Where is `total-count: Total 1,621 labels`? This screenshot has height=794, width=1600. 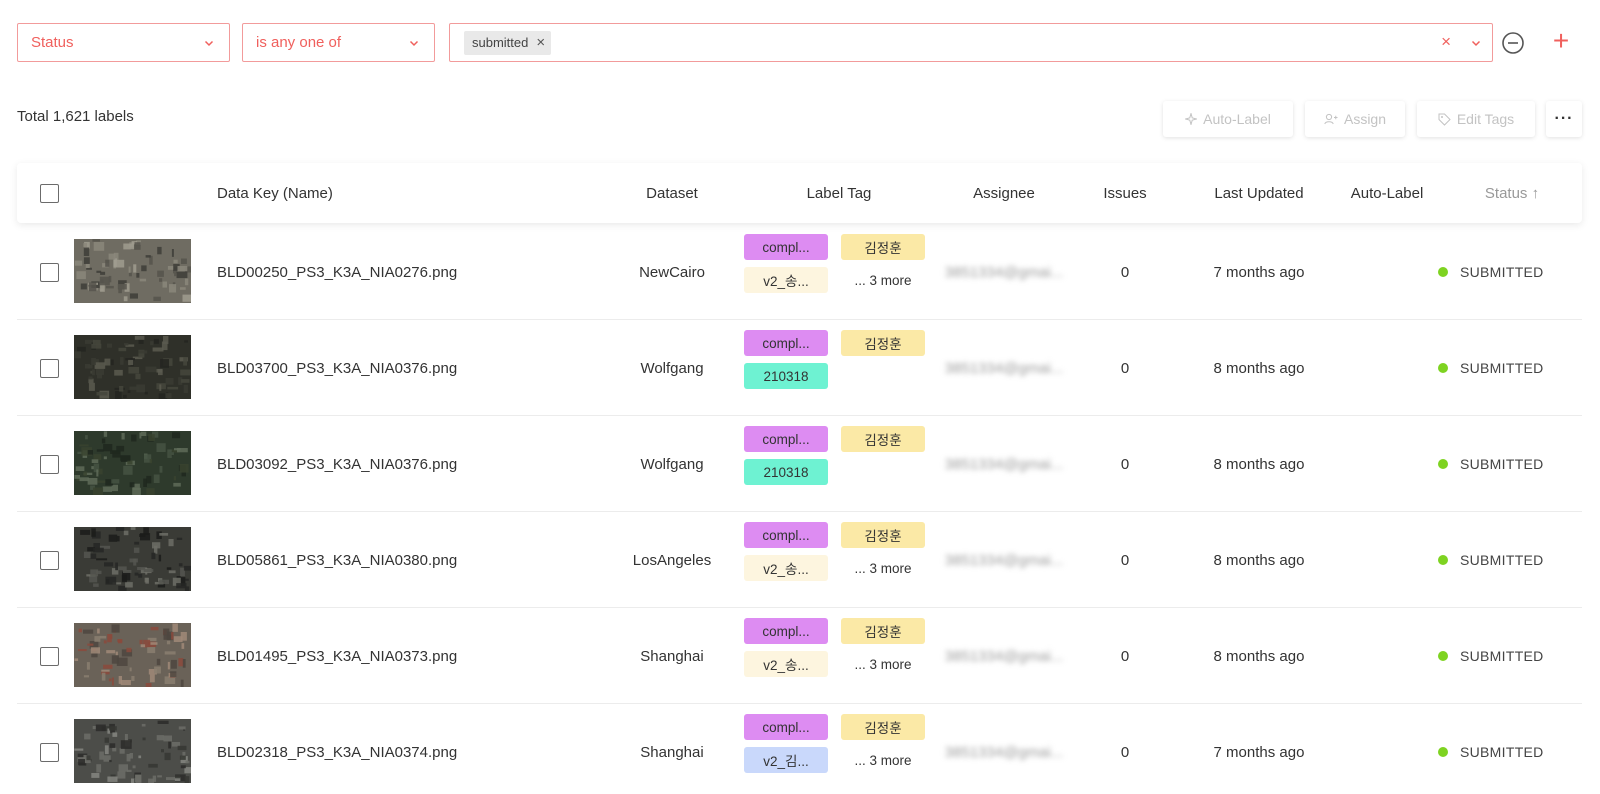
total-count: Total 1,621 labels is located at coordinates (75, 116).